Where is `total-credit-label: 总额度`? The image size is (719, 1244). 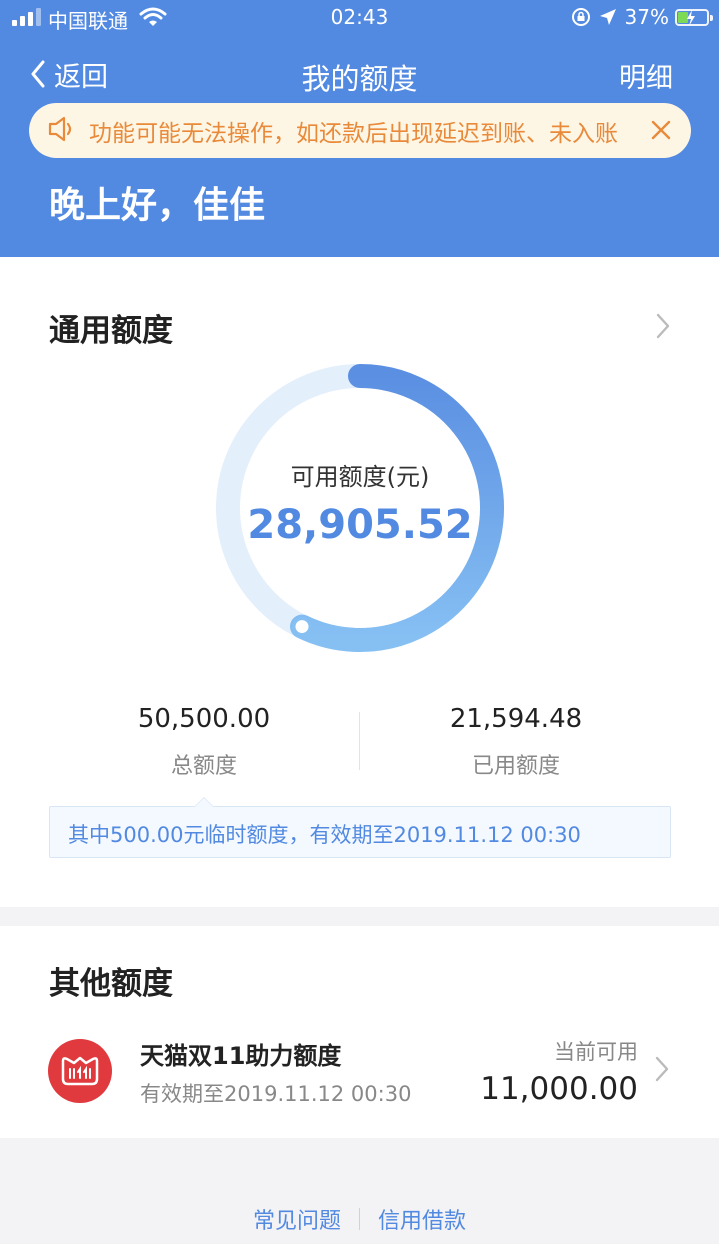 total-credit-label: 总额度 is located at coordinates (203, 766).